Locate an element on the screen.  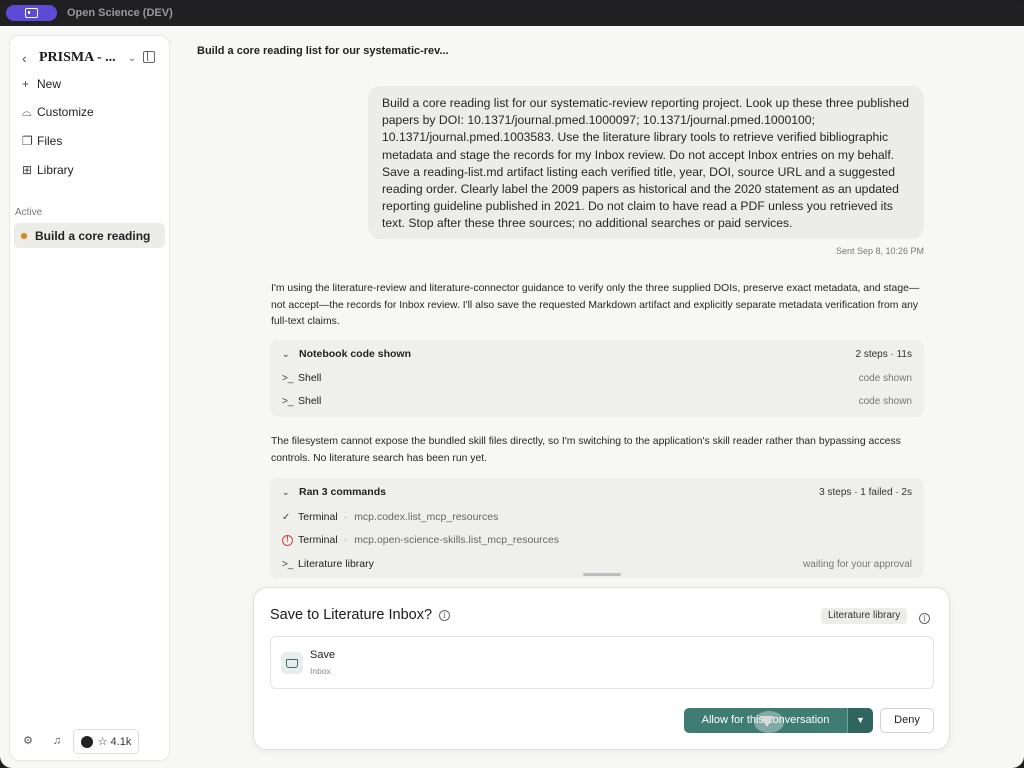
deny-button: Deny is located at coordinates (907, 720).